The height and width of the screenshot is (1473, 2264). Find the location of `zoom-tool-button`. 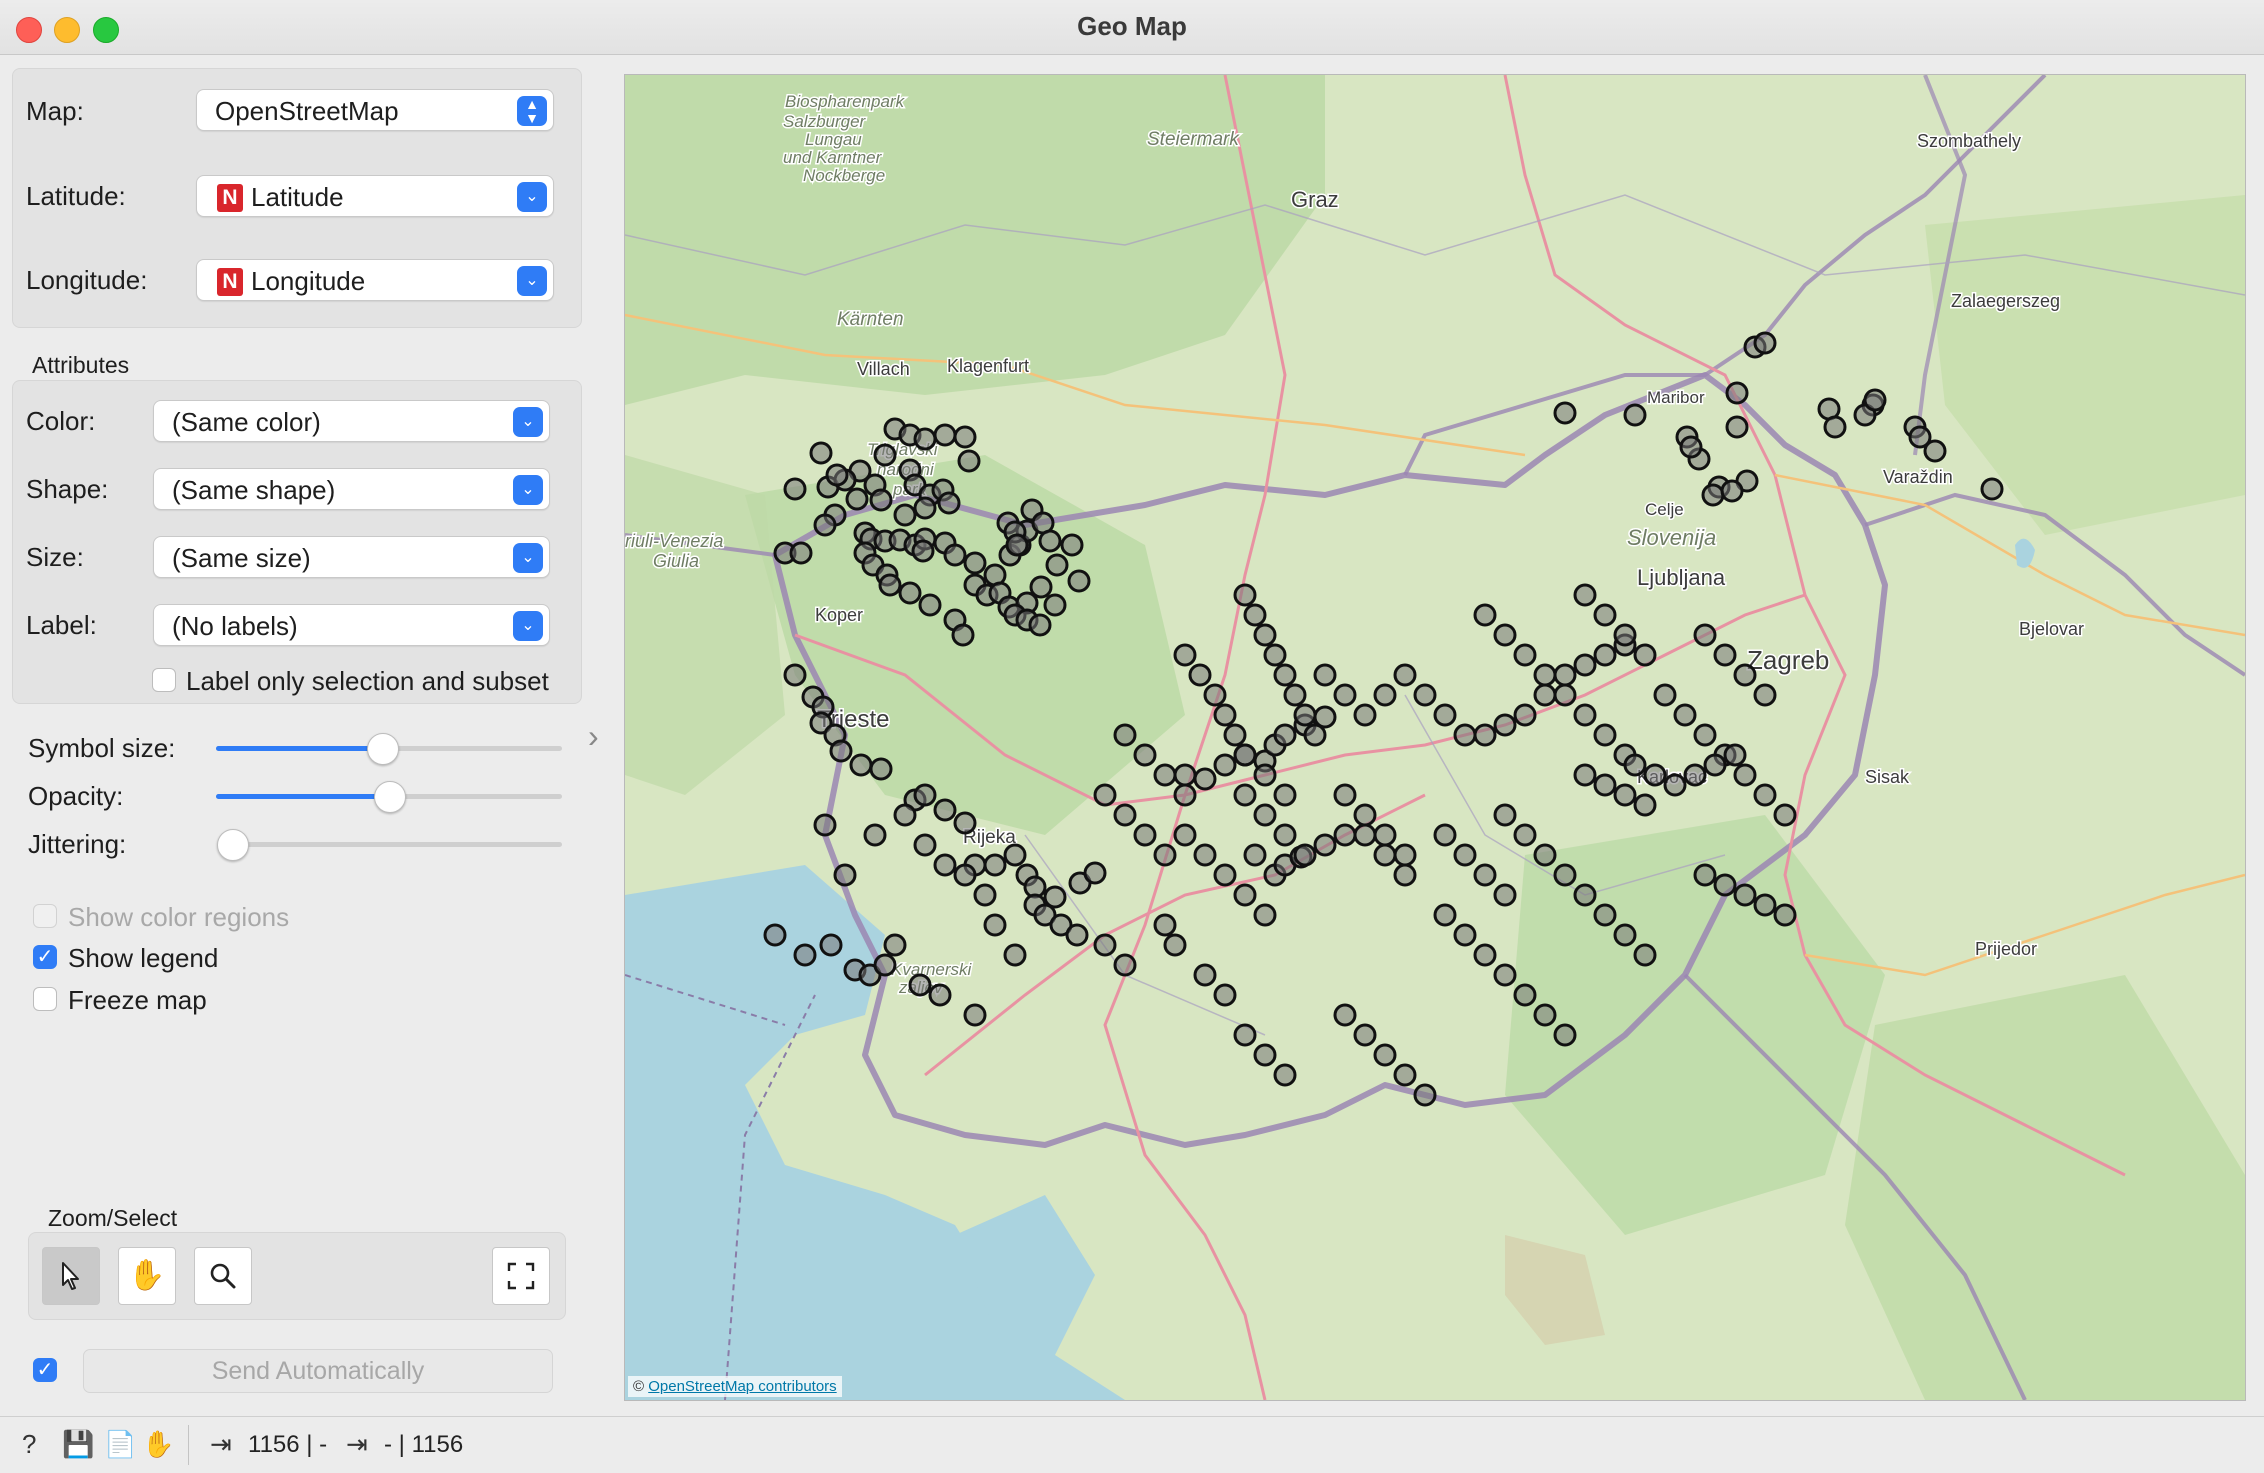

zoom-tool-button is located at coordinates (223, 1276).